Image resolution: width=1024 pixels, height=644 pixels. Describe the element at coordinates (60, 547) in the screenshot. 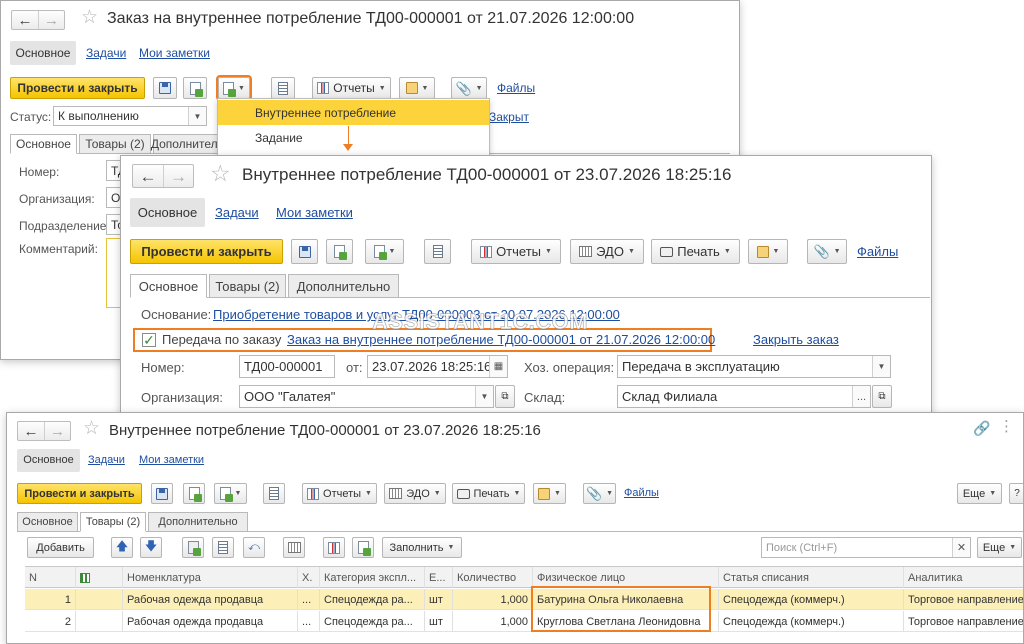

I see `add-button: Добавить` at that location.